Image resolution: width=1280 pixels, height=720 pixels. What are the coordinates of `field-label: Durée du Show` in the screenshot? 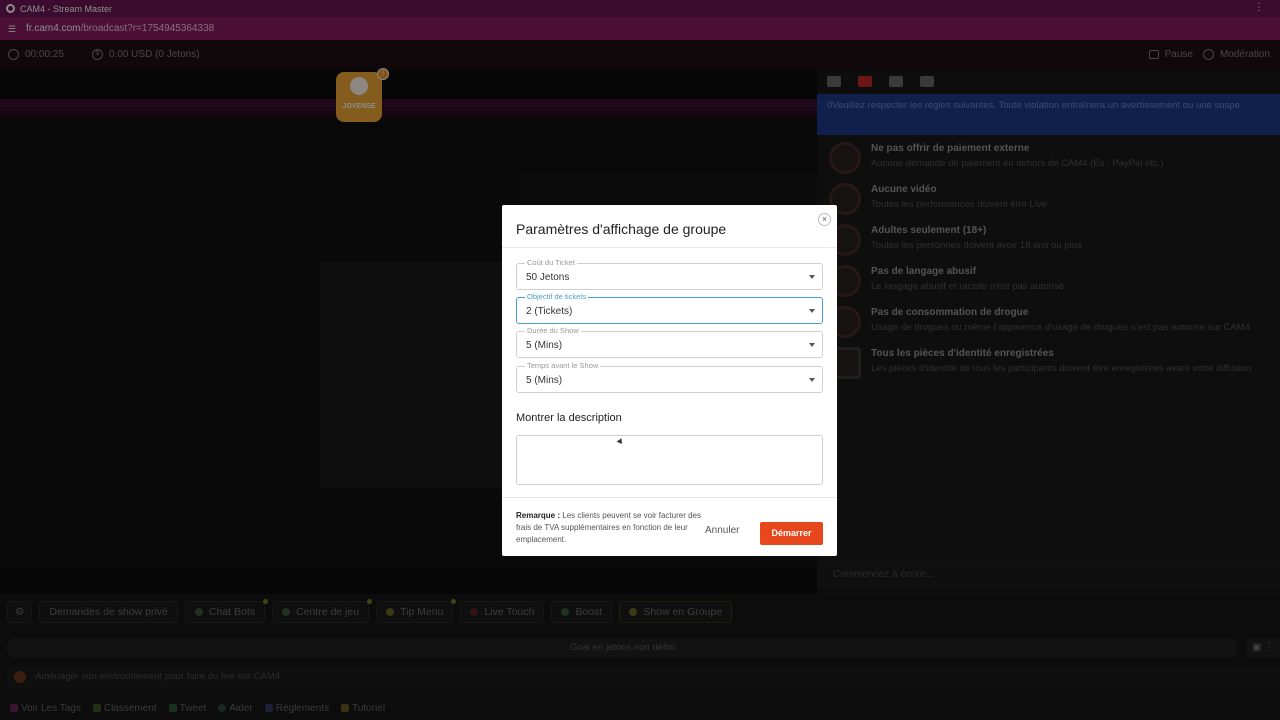 It's located at (553, 330).